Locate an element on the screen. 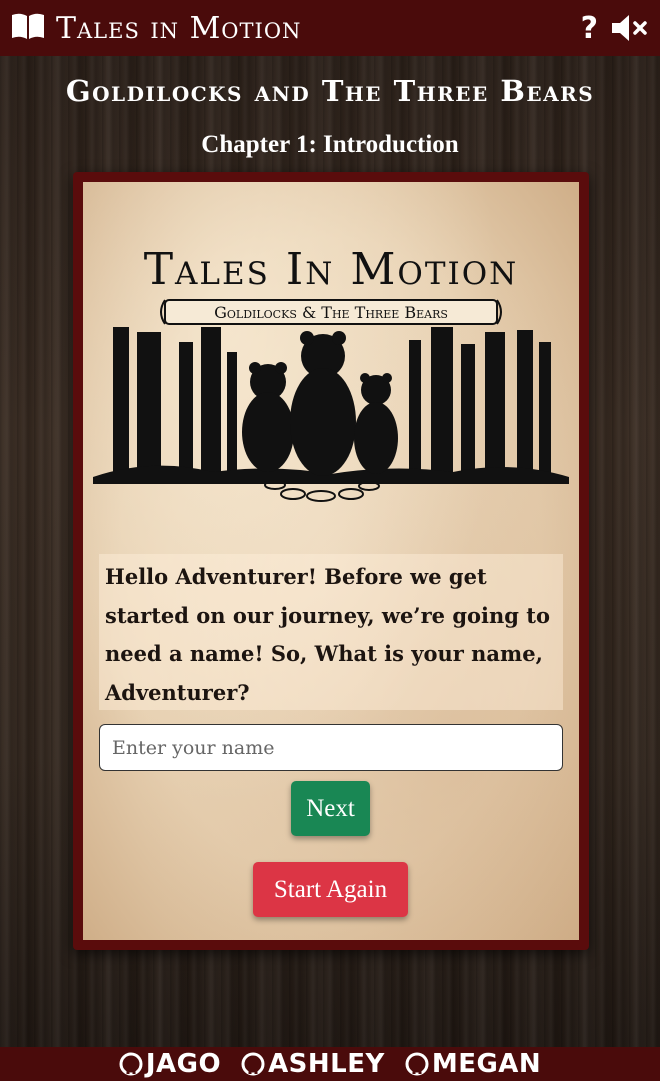 The height and width of the screenshot is (1081, 660). cover-logo-title: Tales In Motion is located at coordinates (331, 269).